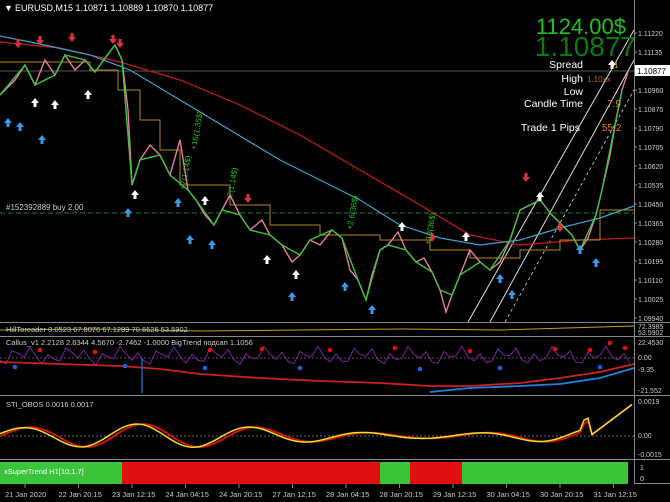 This screenshot has width=670, height=502. Describe the element at coordinates (642, 468) in the screenshot. I see `sub4-axis-0: 1` at that location.